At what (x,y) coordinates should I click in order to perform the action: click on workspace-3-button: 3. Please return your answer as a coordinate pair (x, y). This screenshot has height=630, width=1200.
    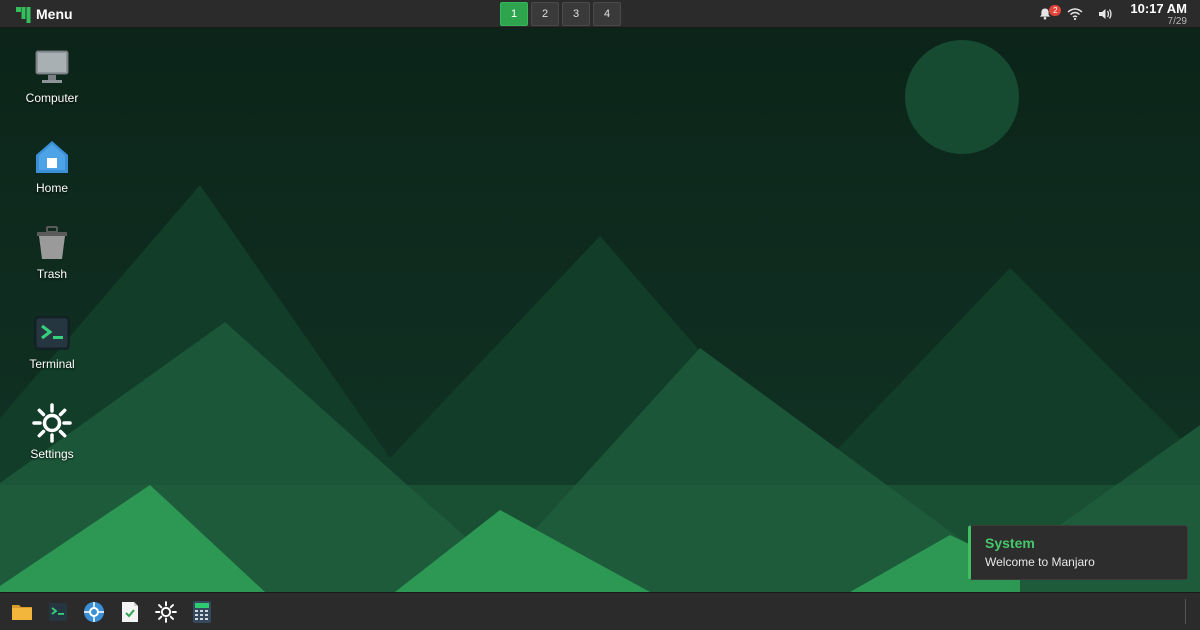
    Looking at the image, I should click on (576, 14).